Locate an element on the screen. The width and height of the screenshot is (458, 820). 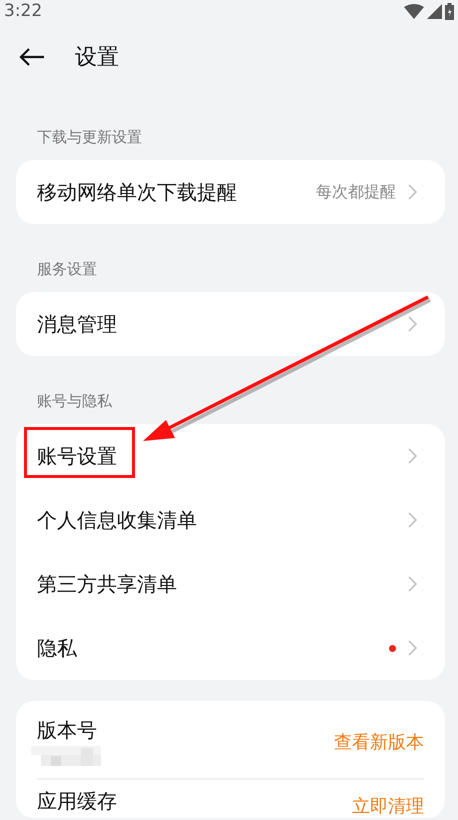
settings-row: 应用缓存 立即清理 is located at coordinates (230, 799).